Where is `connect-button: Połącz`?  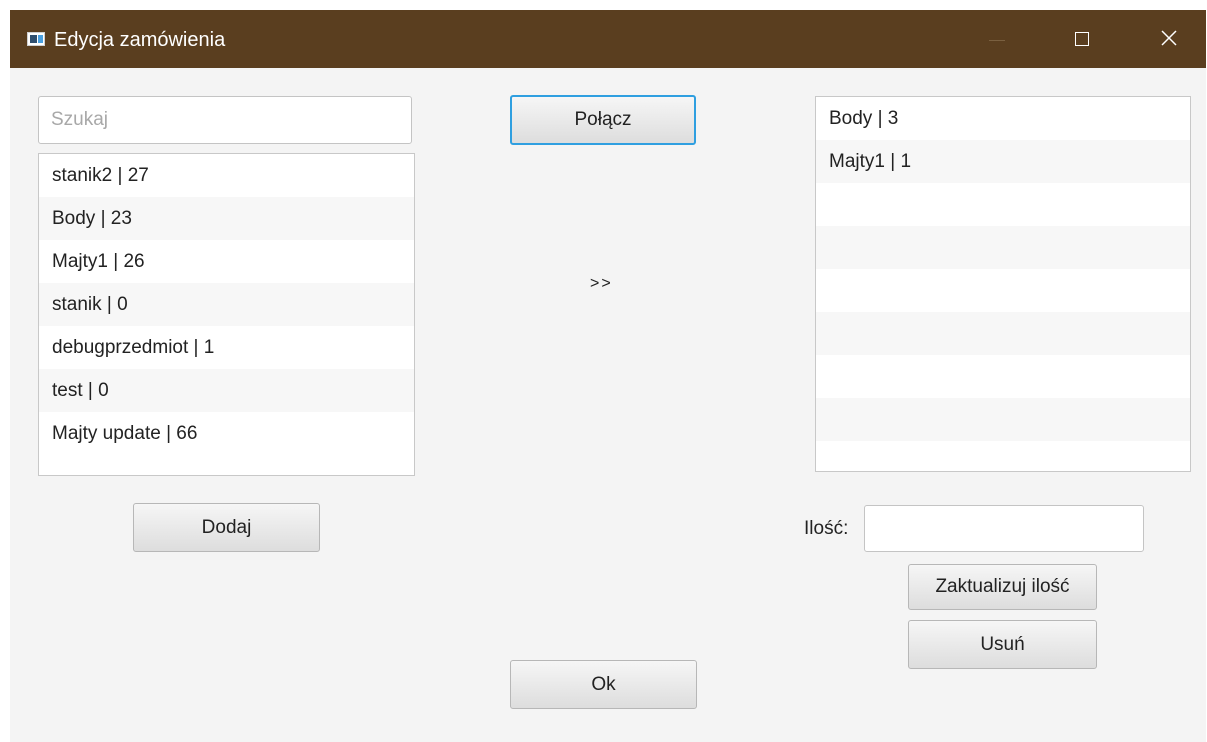 connect-button: Połącz is located at coordinates (603, 120).